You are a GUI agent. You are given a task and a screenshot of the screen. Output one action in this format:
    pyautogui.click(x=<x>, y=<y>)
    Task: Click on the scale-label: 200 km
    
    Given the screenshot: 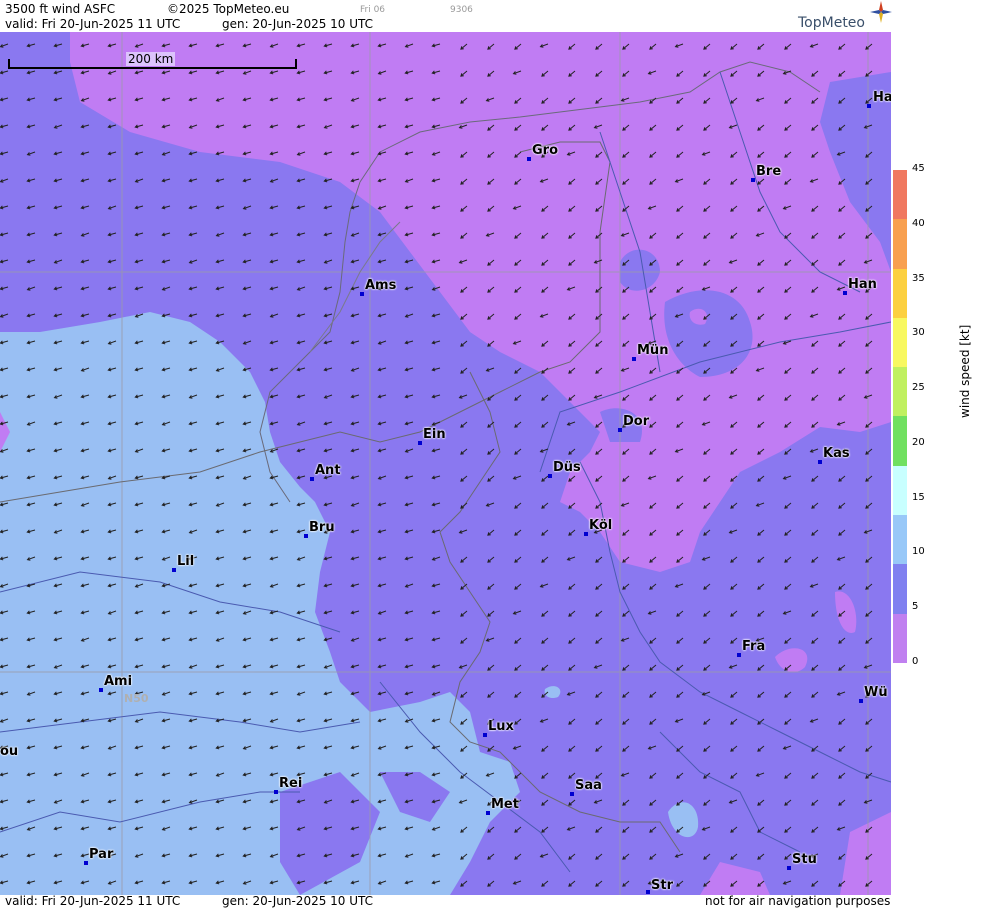 What is the action you would take?
    pyautogui.click(x=151, y=59)
    